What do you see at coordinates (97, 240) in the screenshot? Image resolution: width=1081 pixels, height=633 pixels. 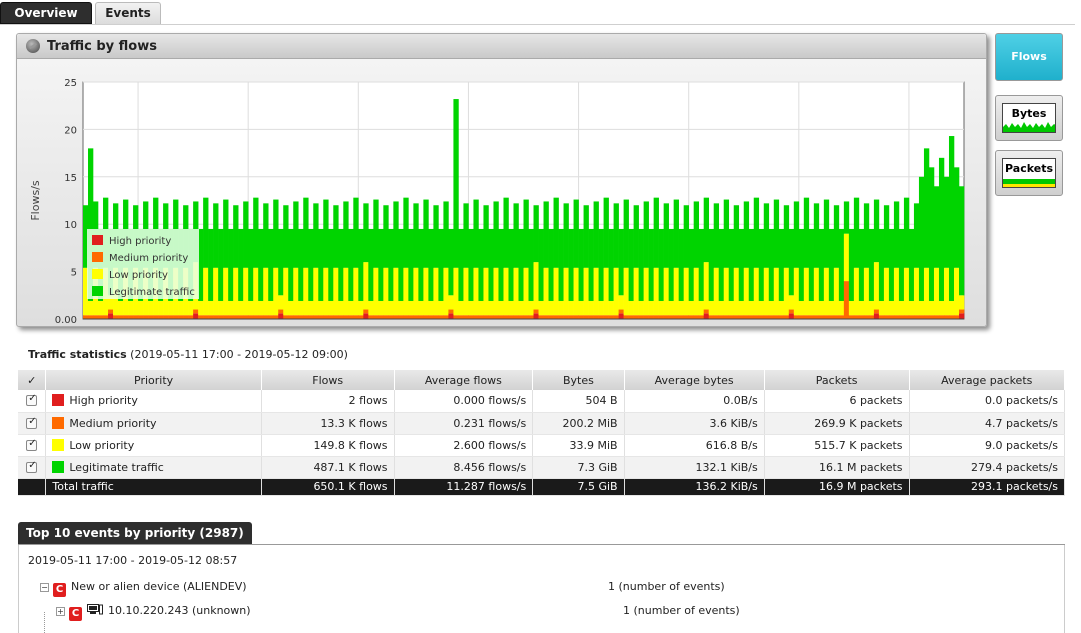 I see `legend-swatch` at bounding box center [97, 240].